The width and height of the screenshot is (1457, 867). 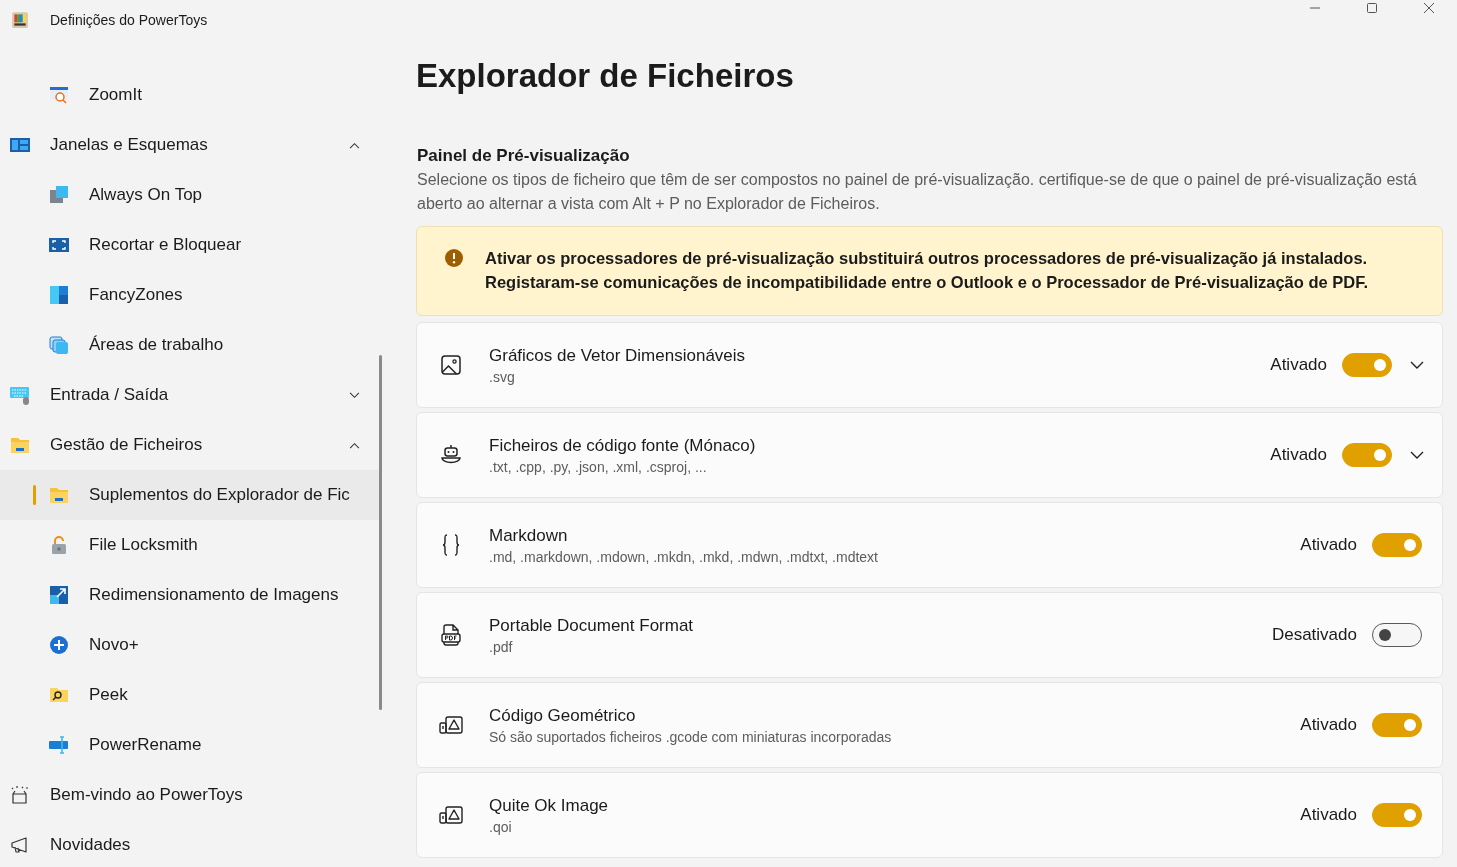 What do you see at coordinates (59, 545) in the screenshot?
I see `padlock-icon` at bounding box center [59, 545].